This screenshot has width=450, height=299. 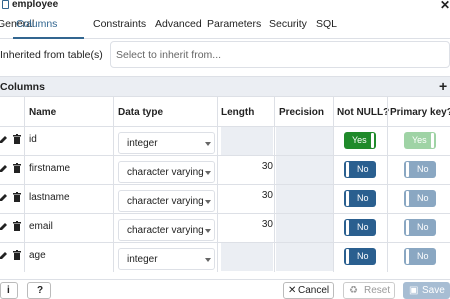 I want to click on not-null-toggle: Yes, so click(x=360, y=140).